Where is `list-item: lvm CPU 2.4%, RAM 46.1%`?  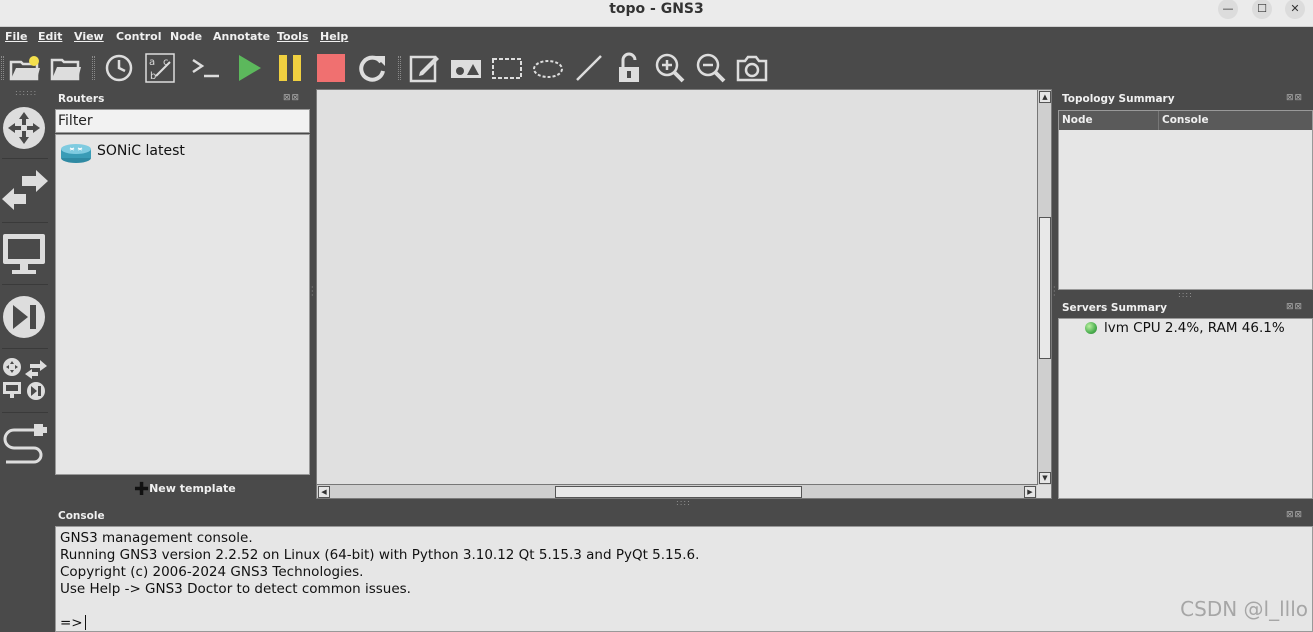
list-item: lvm CPU 2.4%, RAM 46.1% is located at coordinates (1197, 329).